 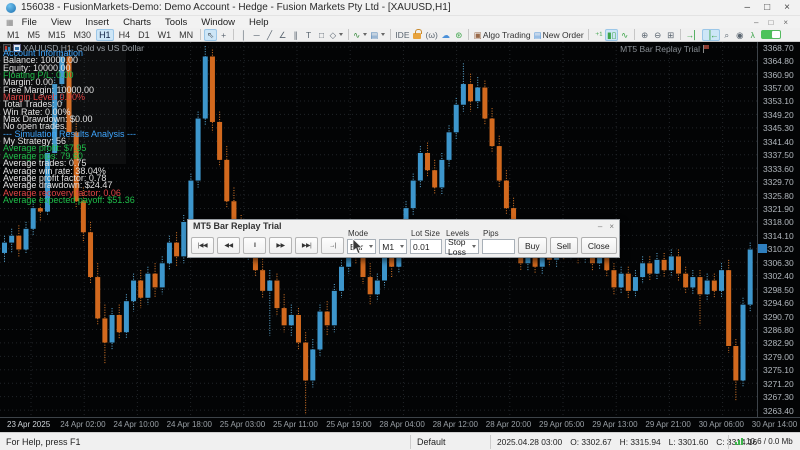 What do you see at coordinates (502, 35) in the screenshot?
I see `algo-trading-button: ▣ Algo Trading` at bounding box center [502, 35].